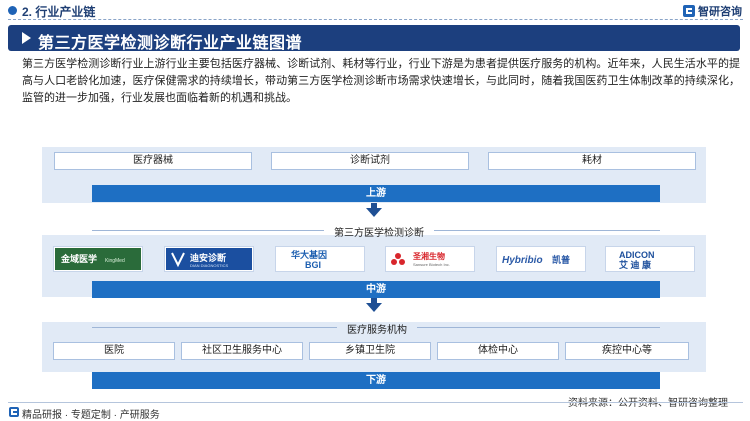 Image resolution: width=750 pixels, height=421 pixels. Describe the element at coordinates (376, 380) in the screenshot. I see `downstream-label: 下游` at that location.